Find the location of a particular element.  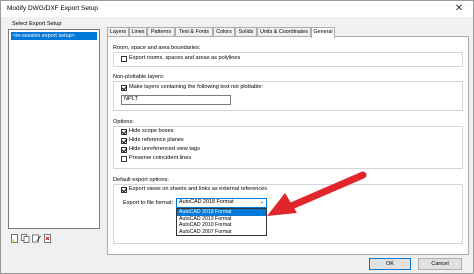

hide-unreferenced-tags-checkbox is located at coordinates (124, 150).